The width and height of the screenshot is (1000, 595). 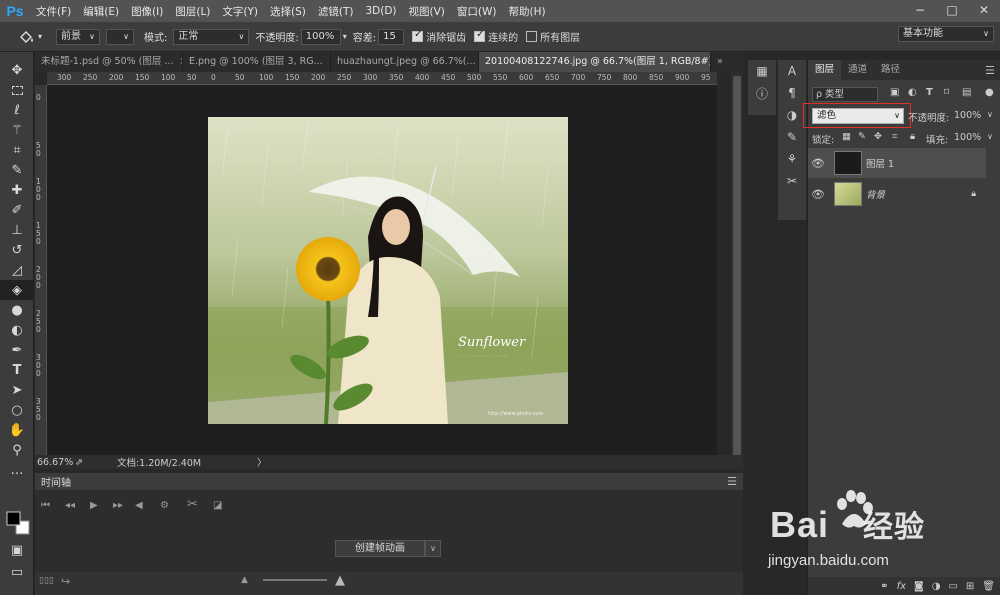 I want to click on layer-row: 👁︎ 背景 🔒︎, so click(x=897, y=194).